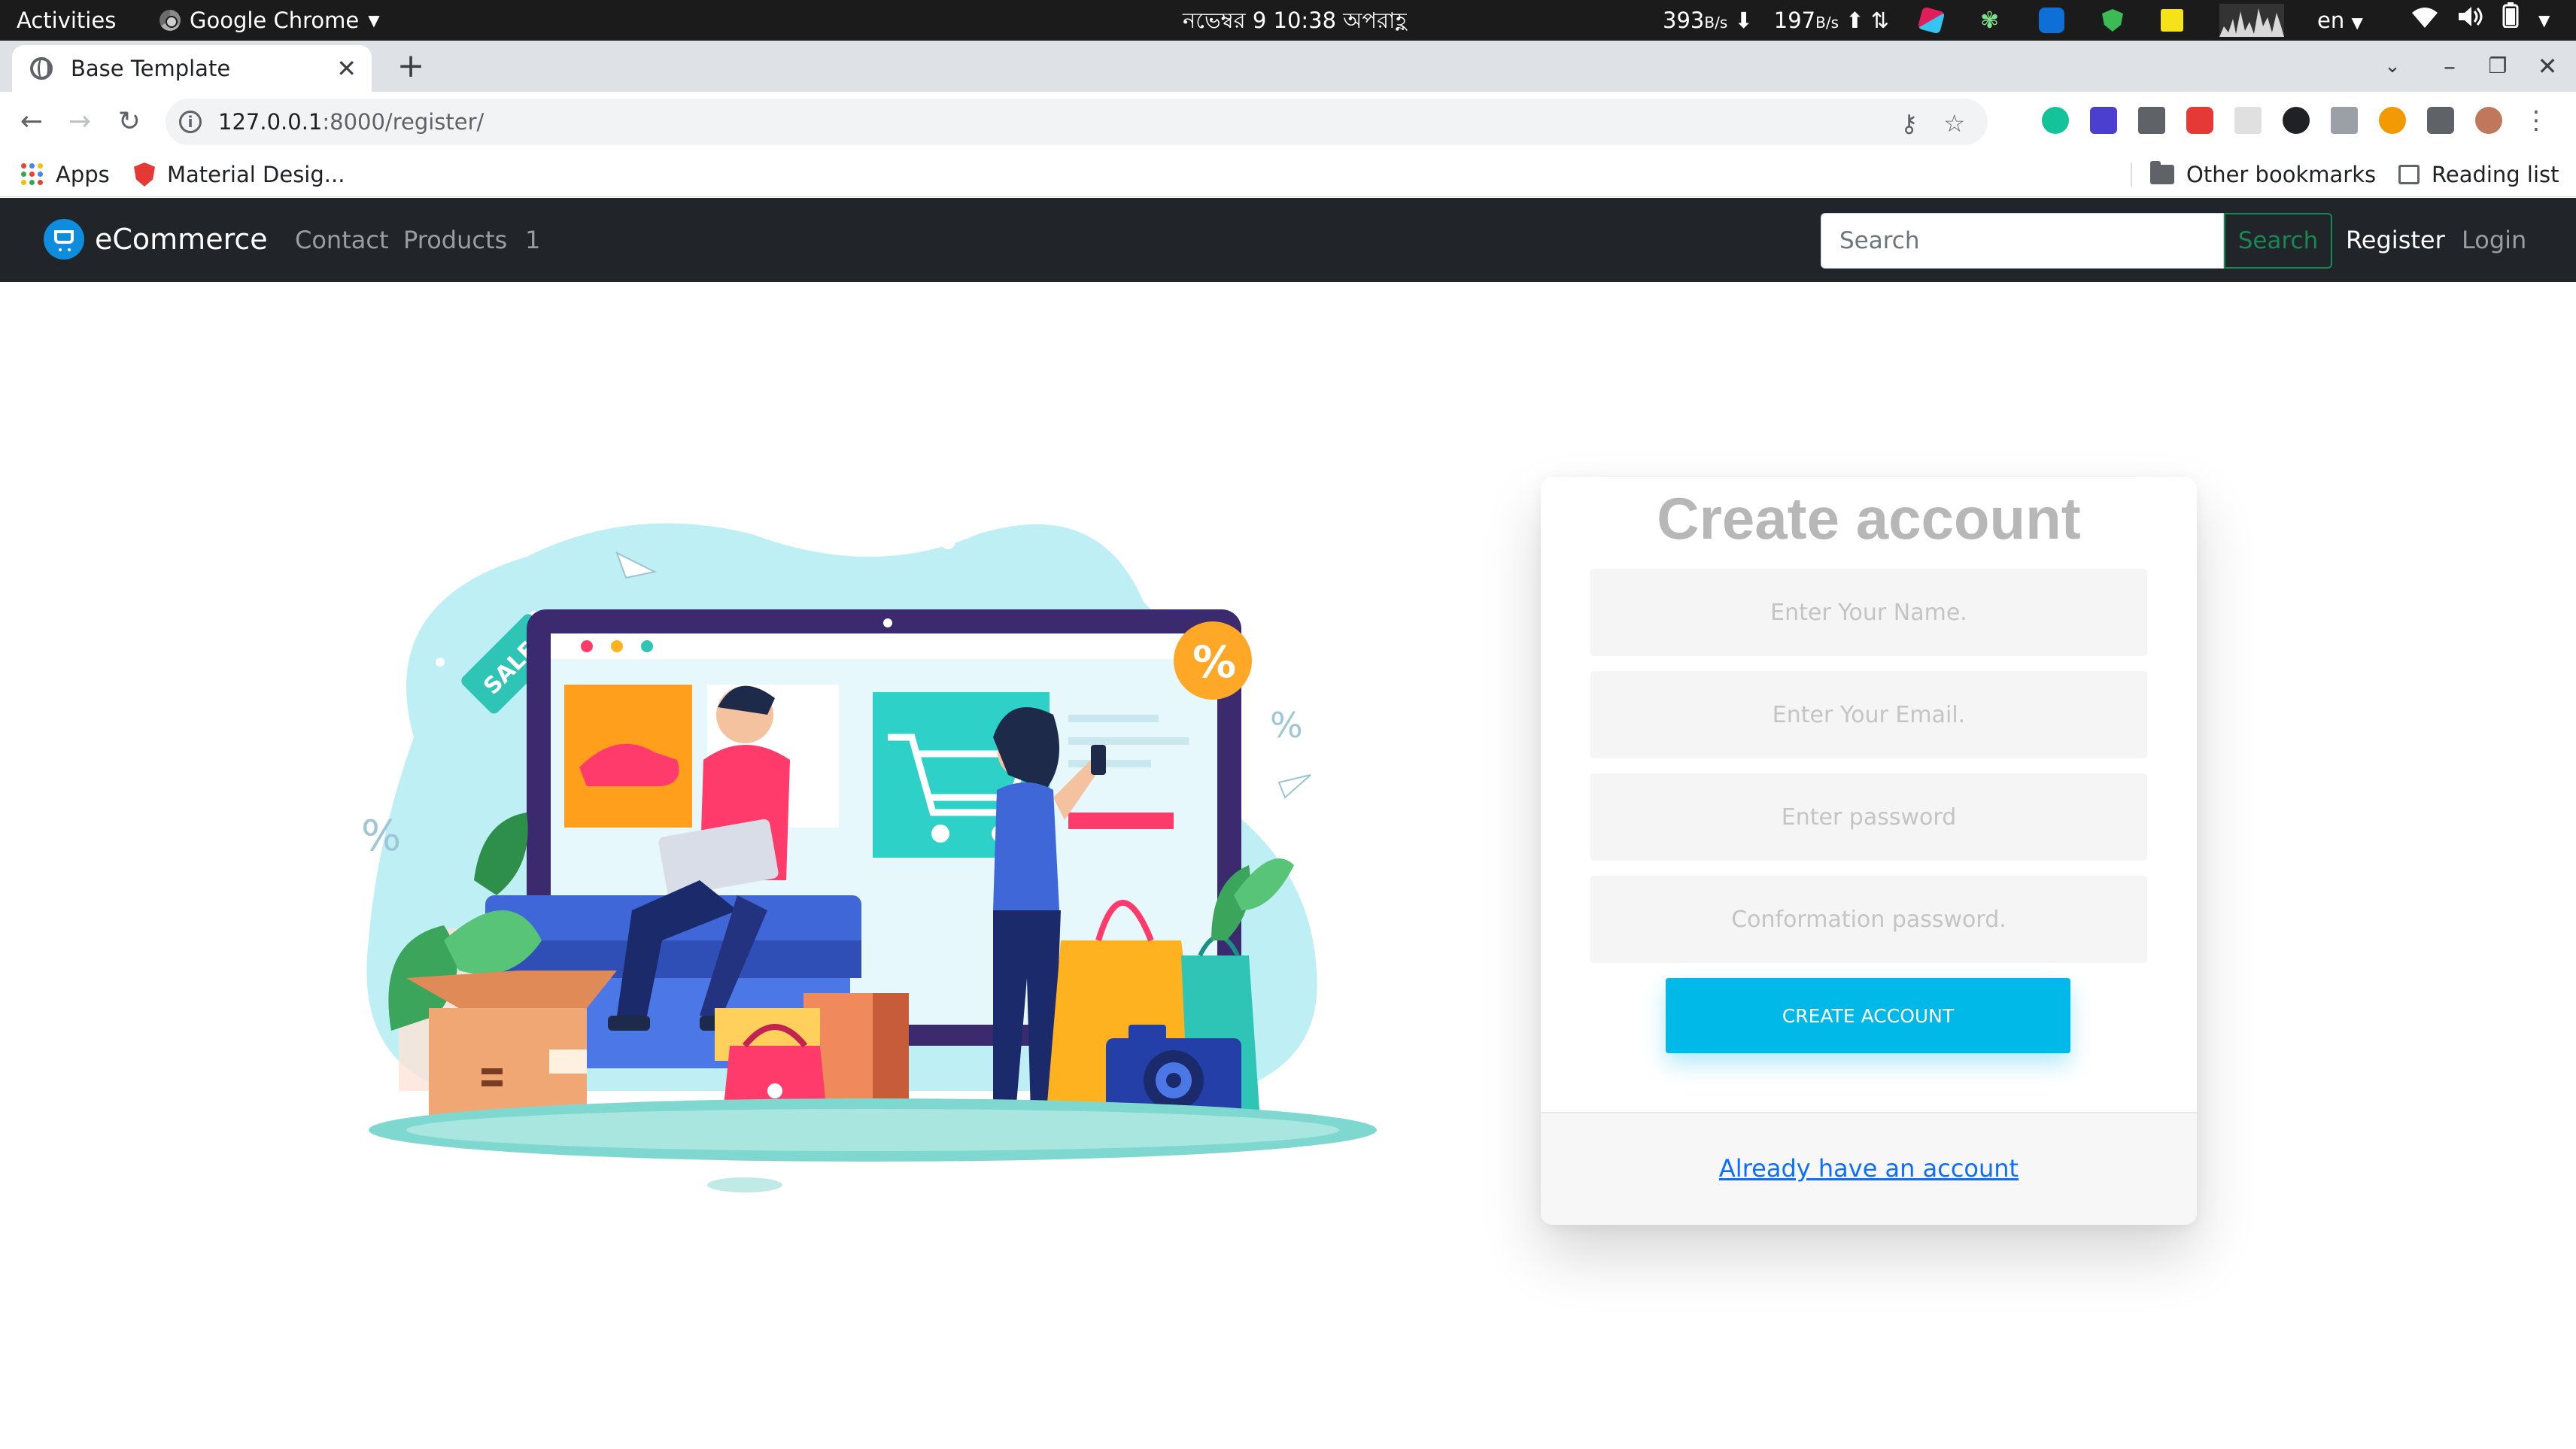 This screenshot has height=1449, width=2576. I want to click on search-button: Search, so click(2278, 241).